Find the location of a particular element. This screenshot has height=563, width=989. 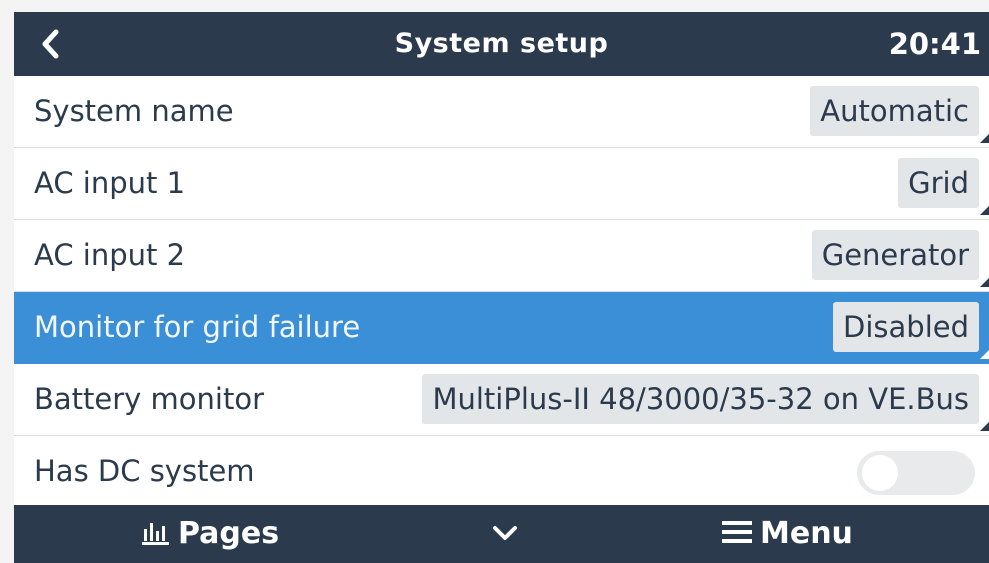

setting-value: Automatic is located at coordinates (894, 111).